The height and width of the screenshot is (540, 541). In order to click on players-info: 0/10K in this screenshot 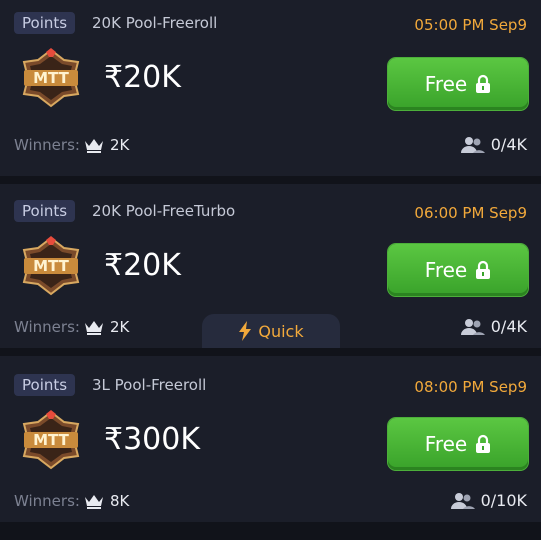, I will do `click(488, 501)`.